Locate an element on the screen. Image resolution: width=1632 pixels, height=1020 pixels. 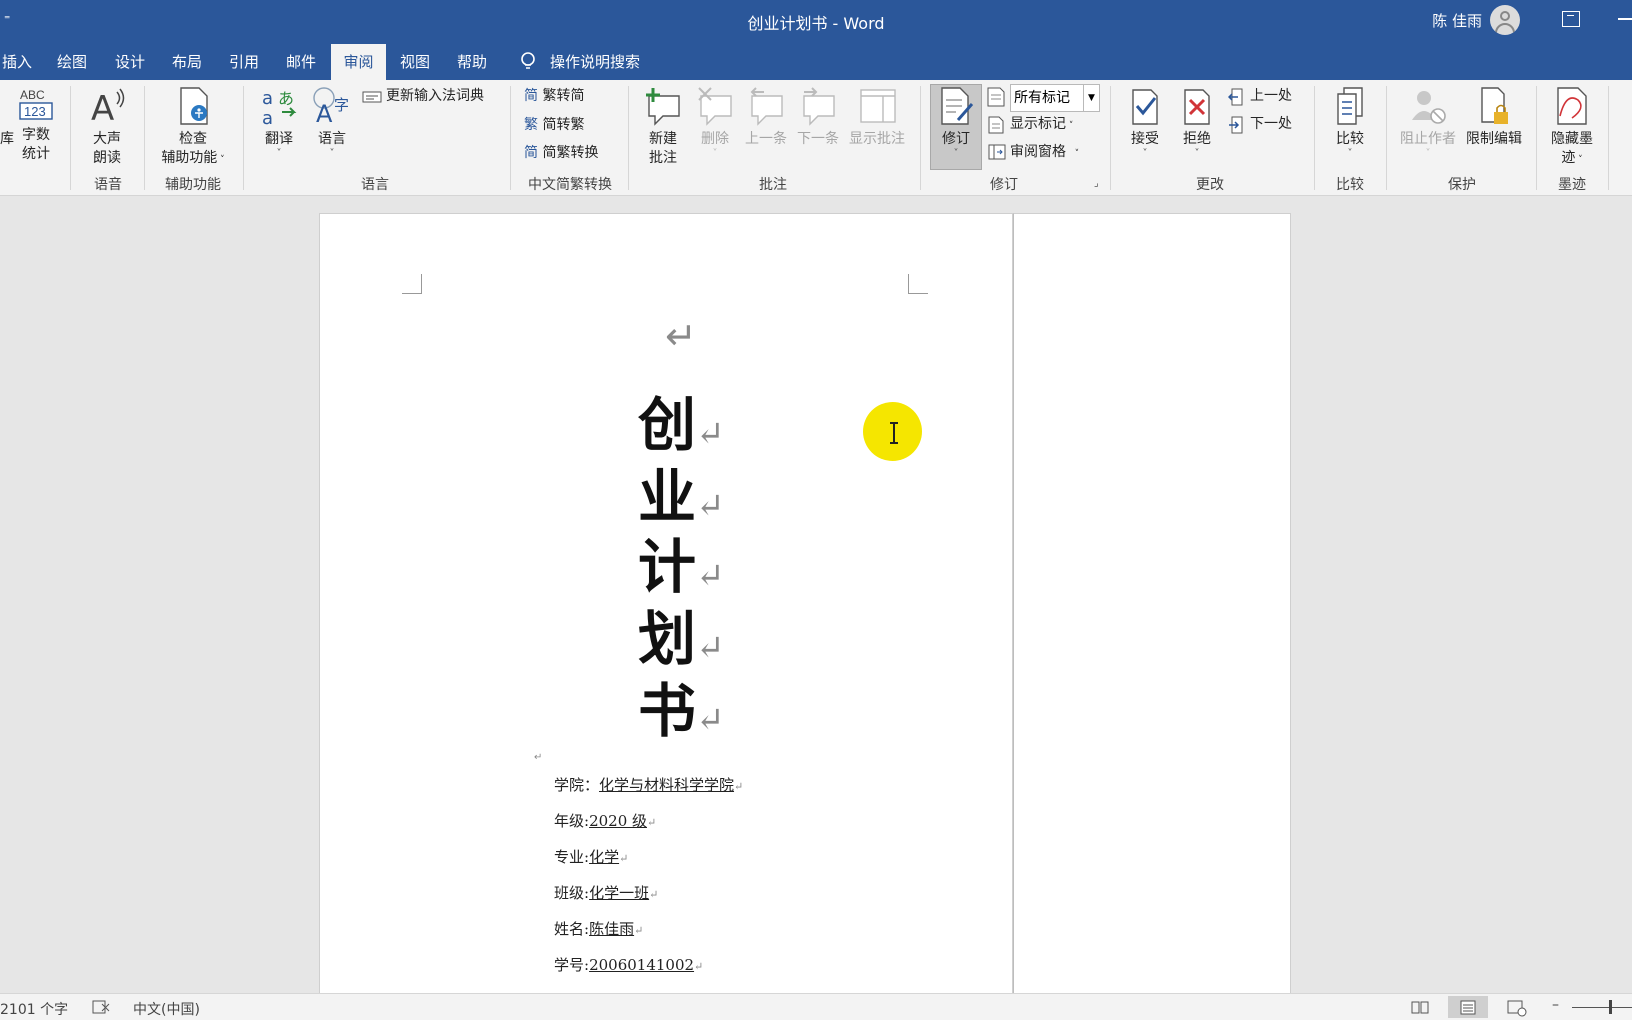
tab-view: 视图 is located at coordinates (415, 62).